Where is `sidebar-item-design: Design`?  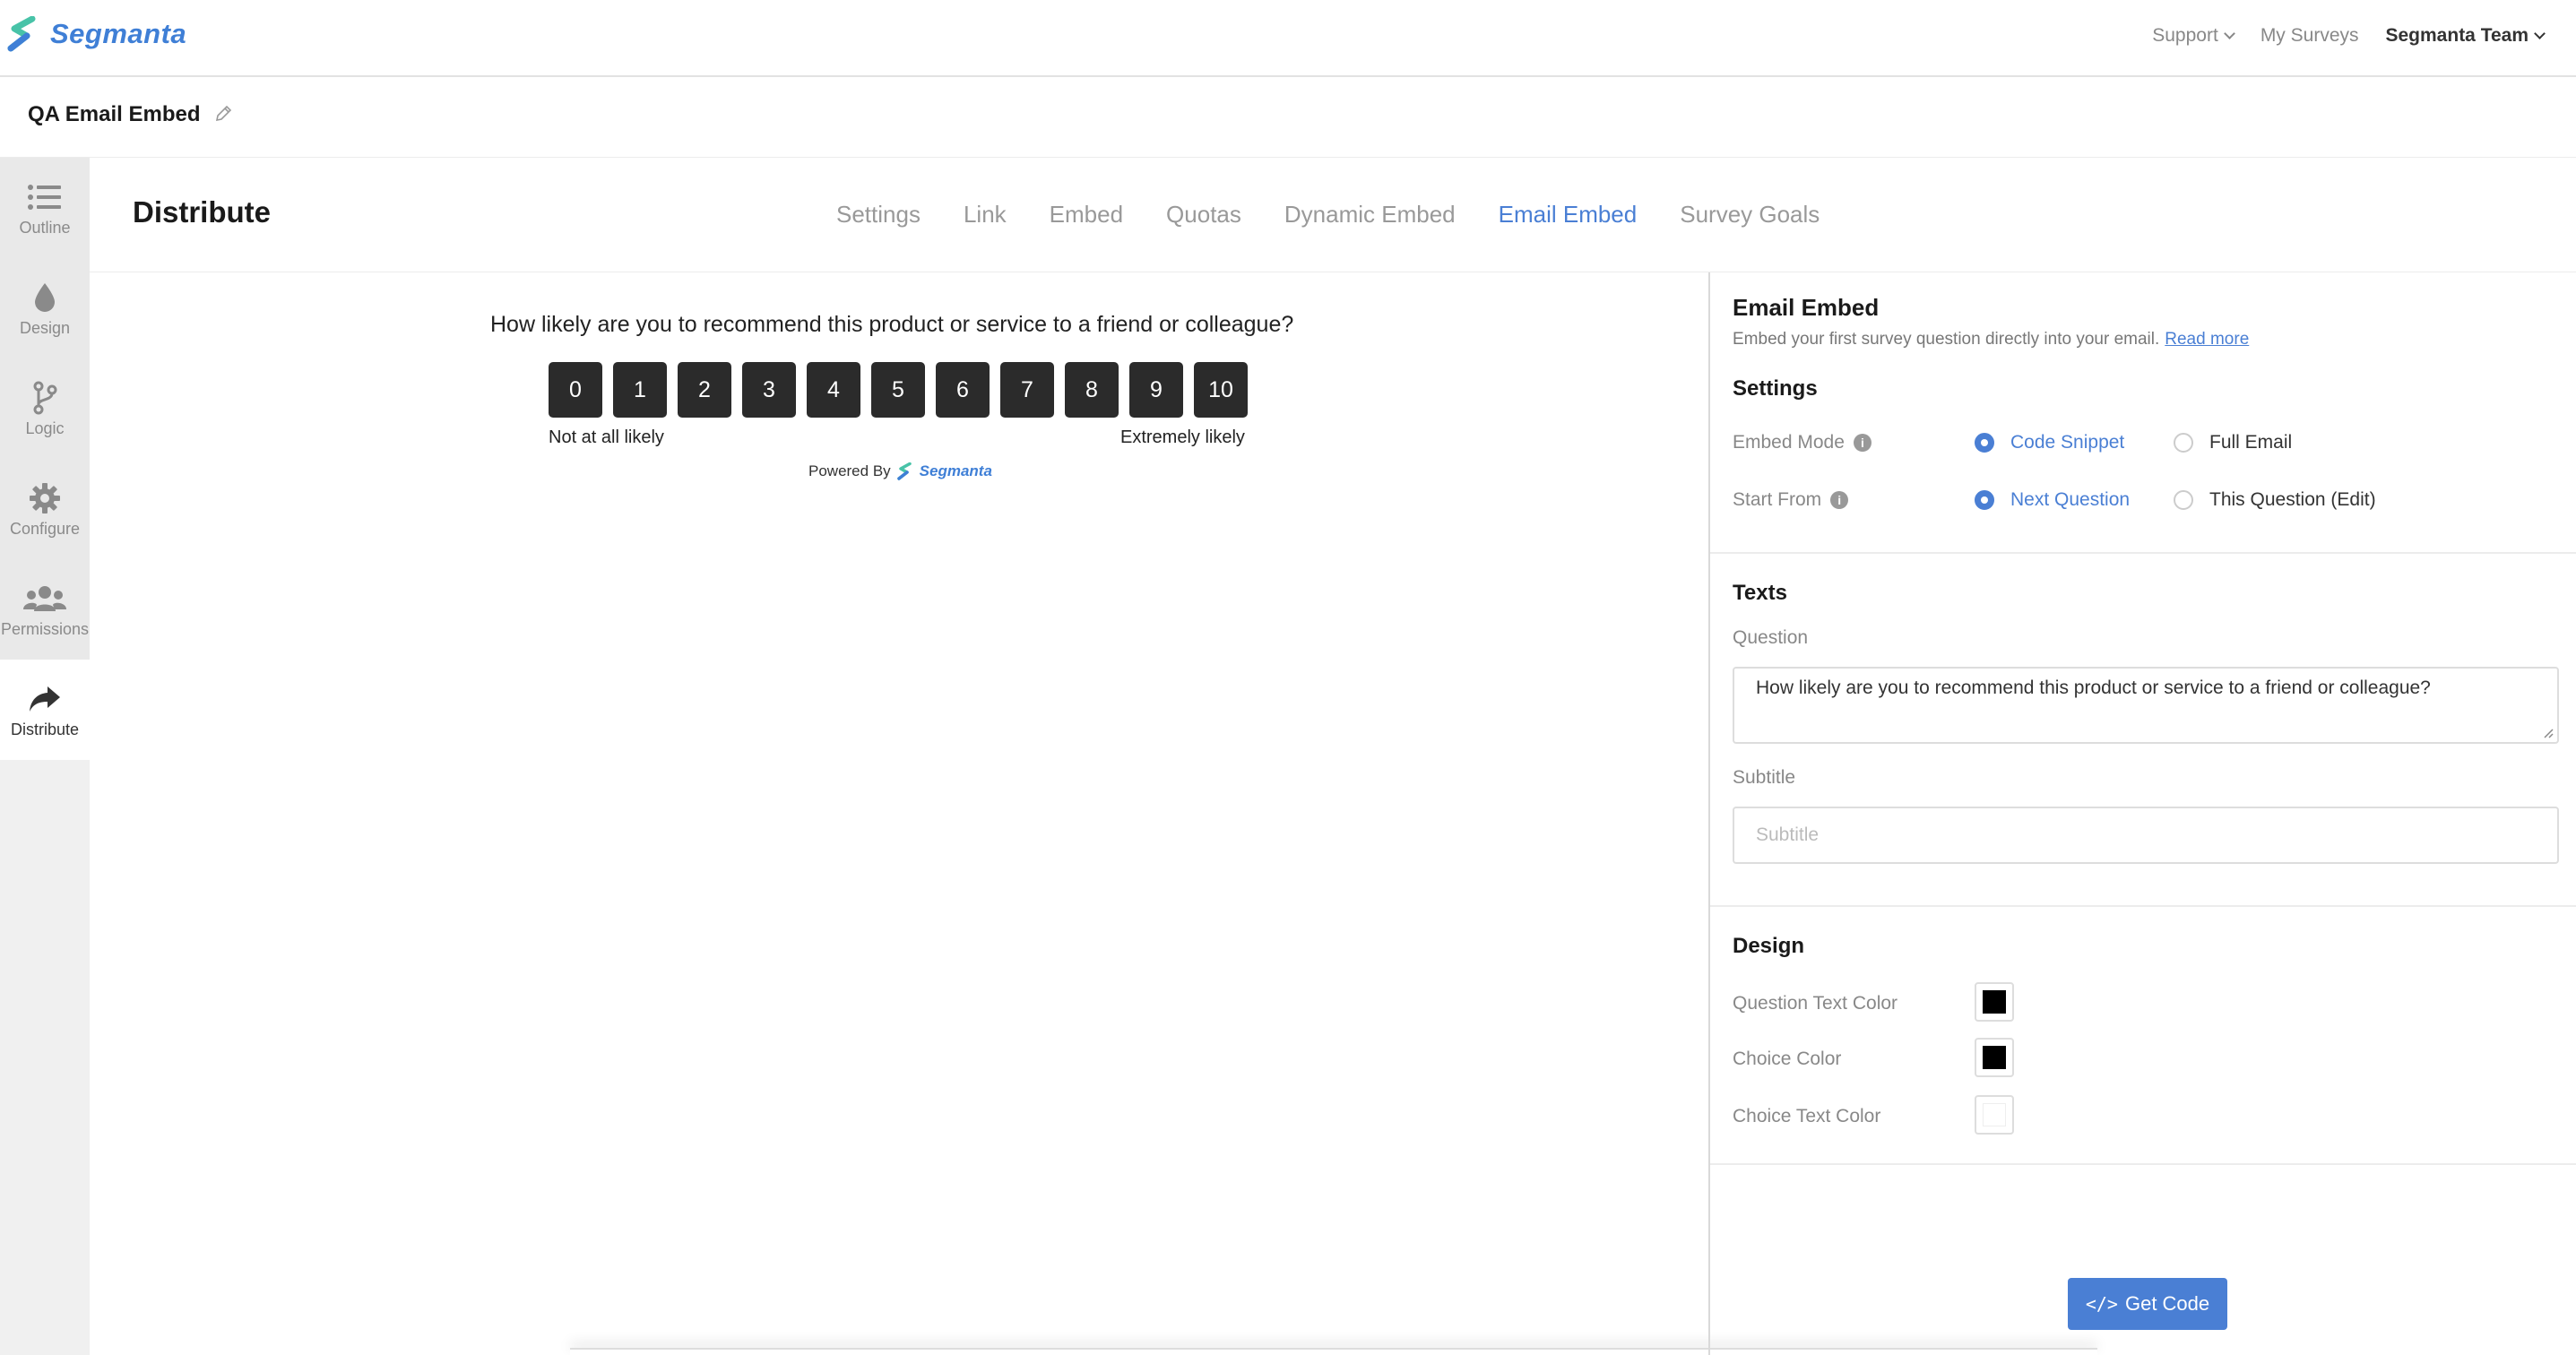 sidebar-item-design: Design is located at coordinates (45, 308).